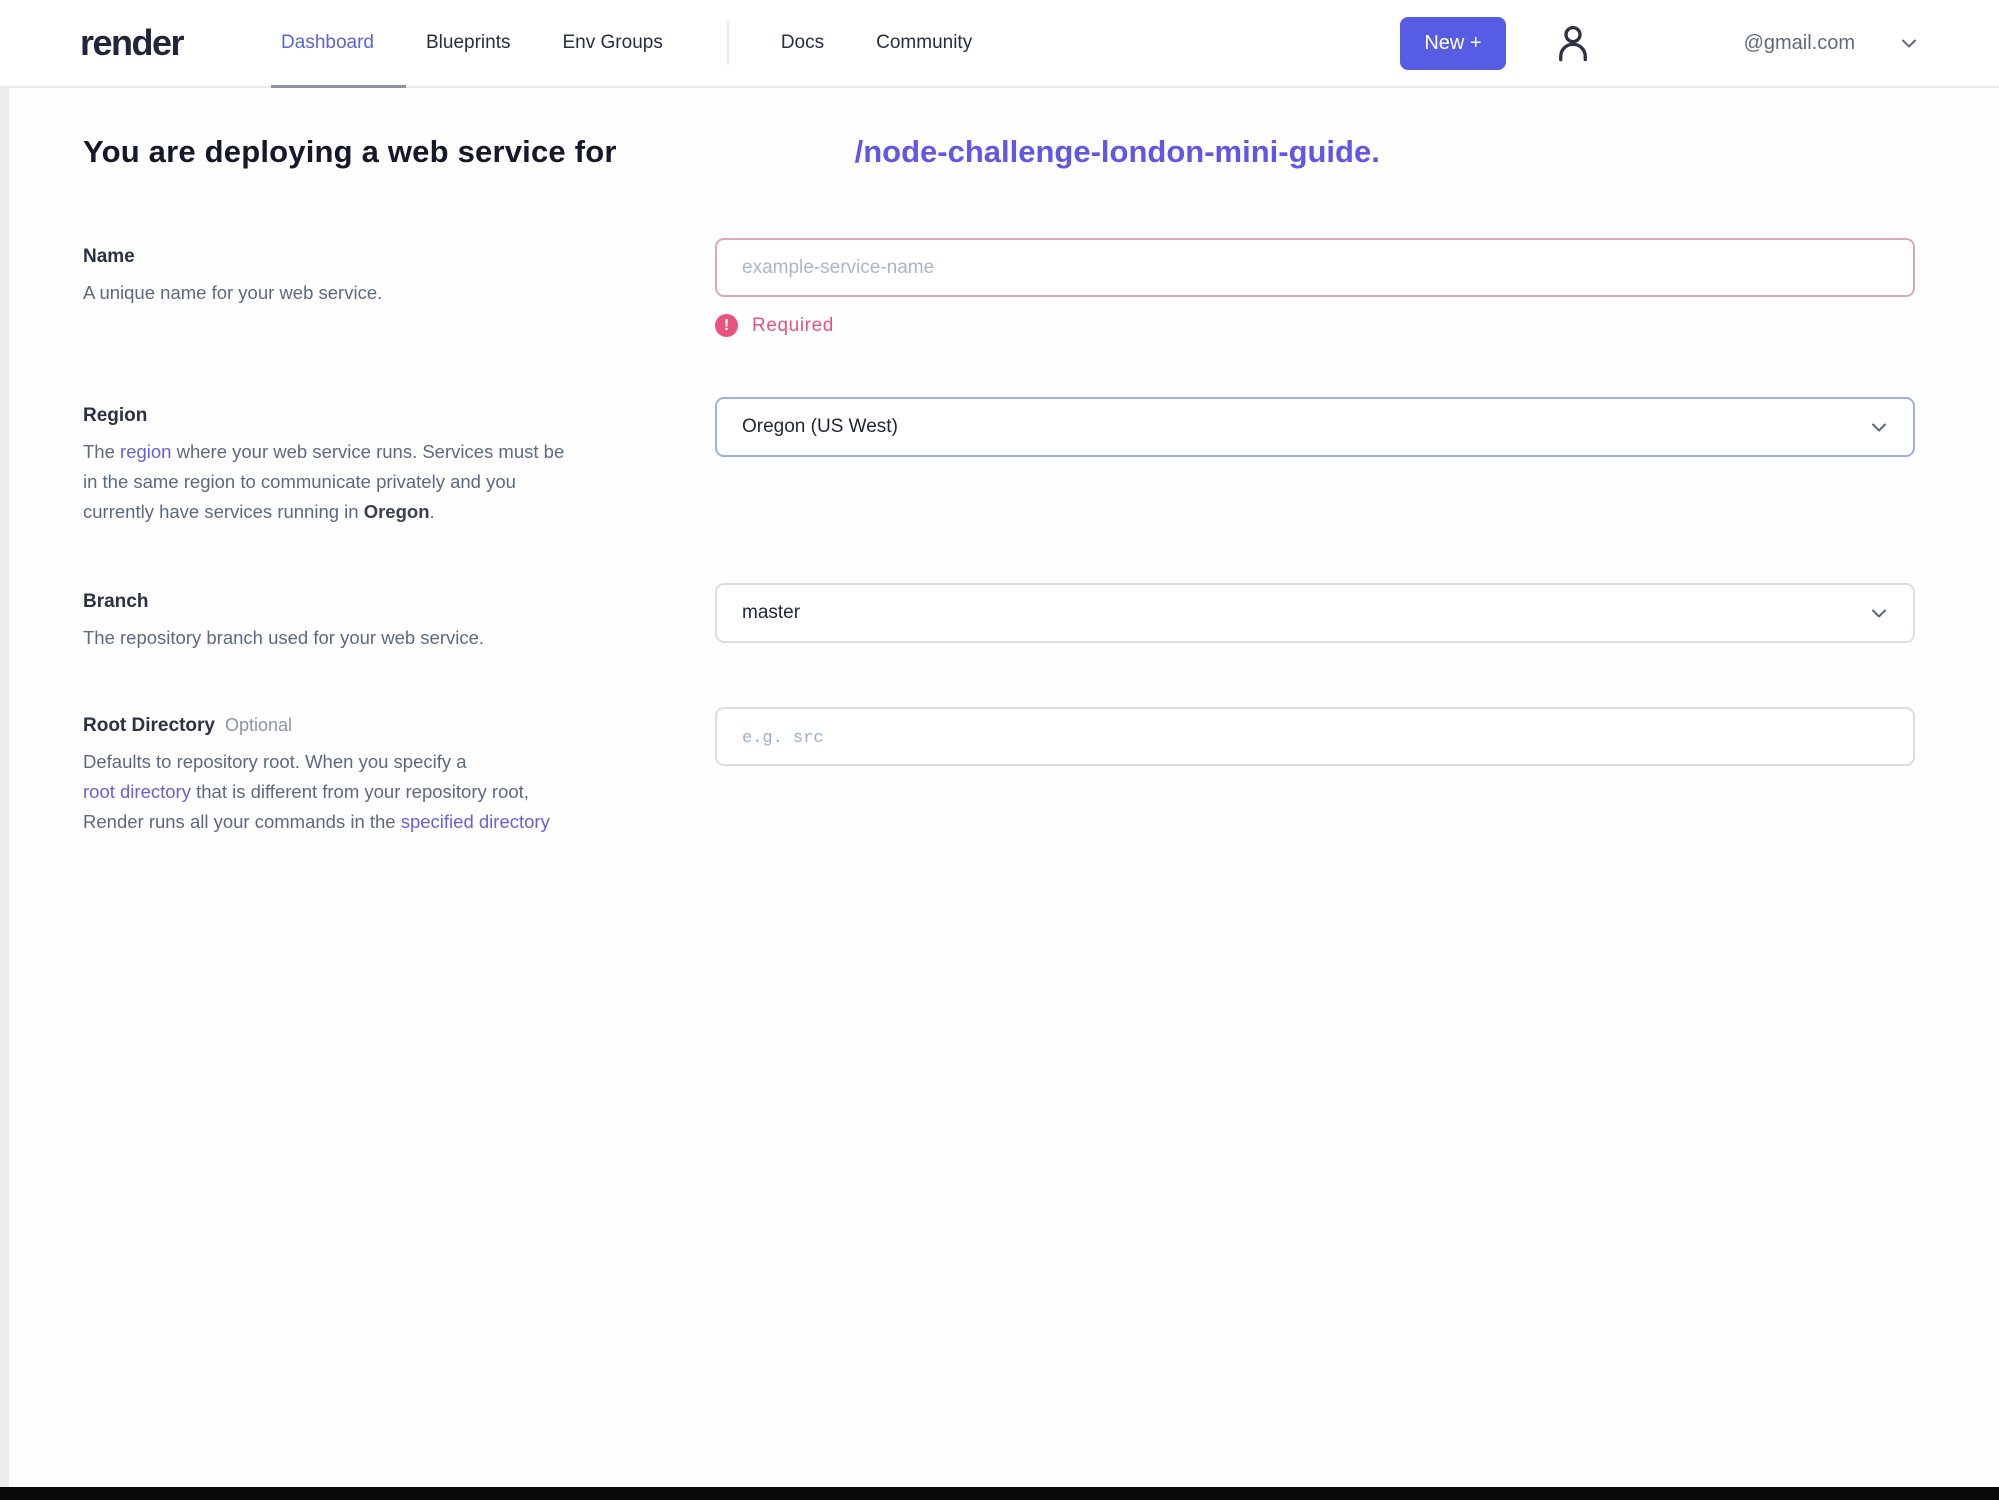 The height and width of the screenshot is (1500, 1999). I want to click on account-email: @gmail.com, so click(1799, 42).